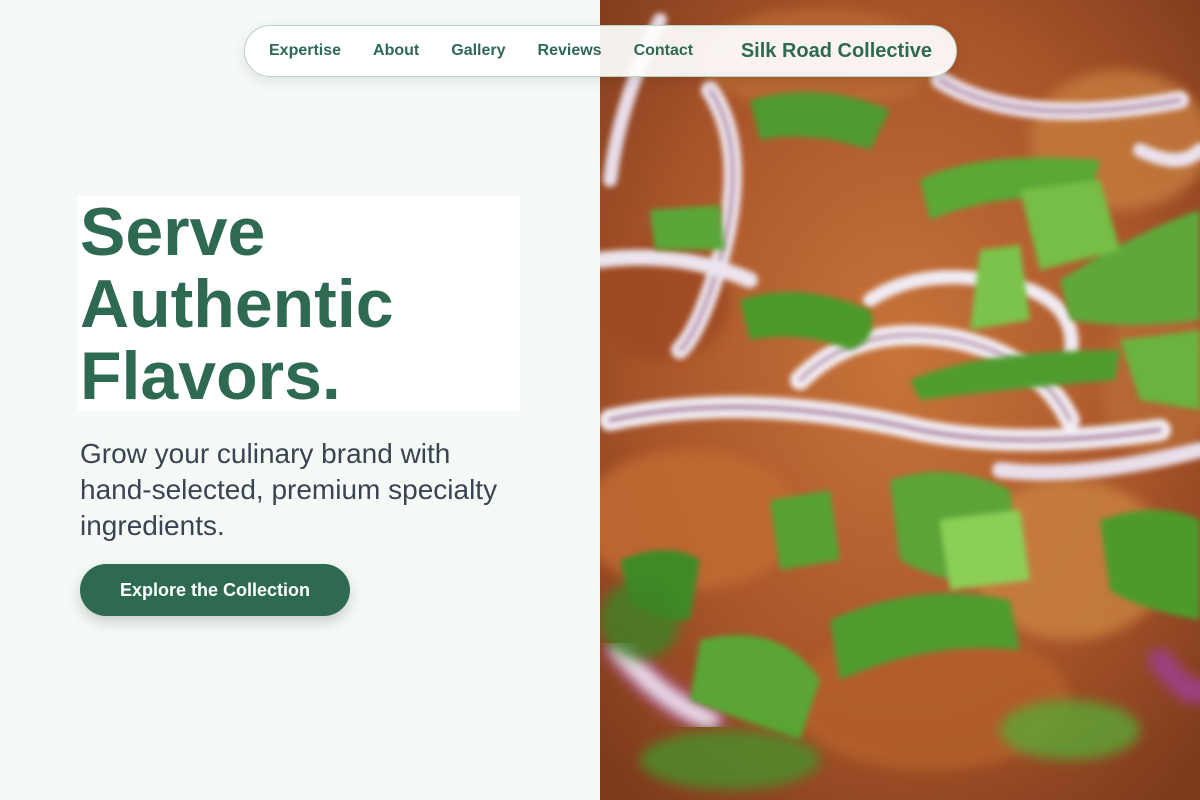  What do you see at coordinates (664, 51) in the screenshot?
I see `nav-link-contact: Contact` at bounding box center [664, 51].